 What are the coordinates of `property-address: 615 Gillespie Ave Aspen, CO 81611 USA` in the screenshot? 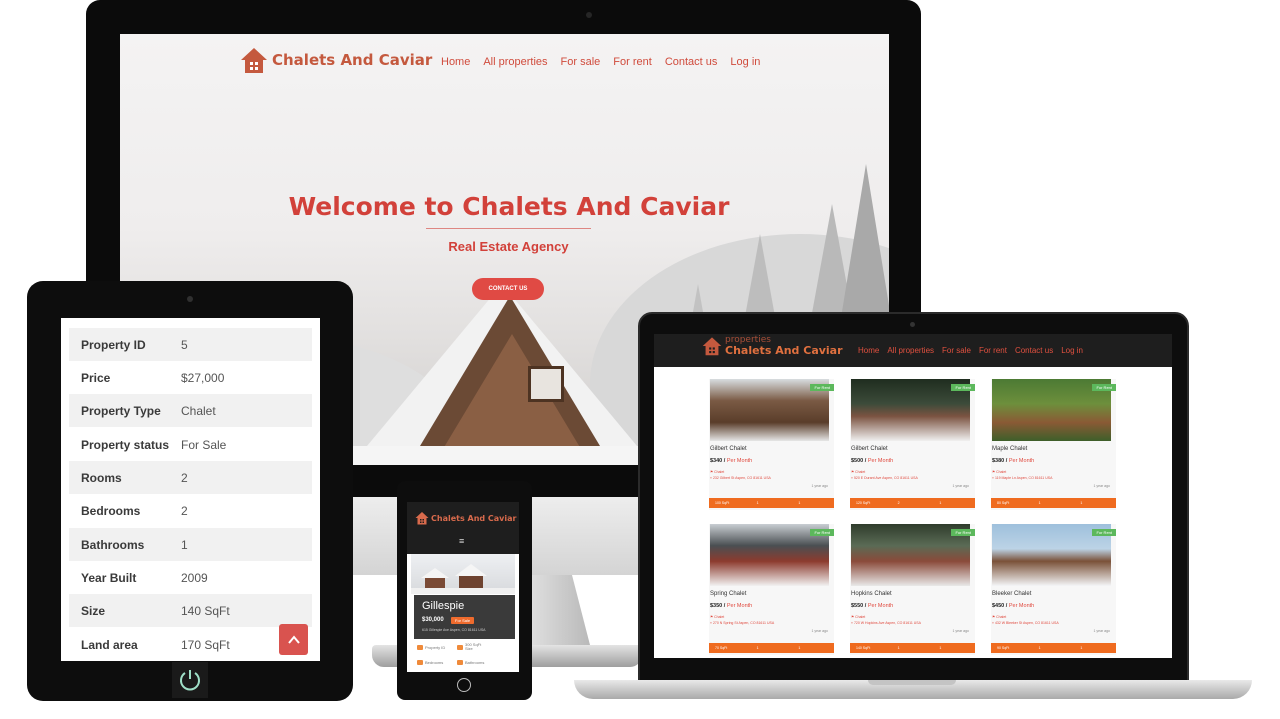 It's located at (454, 630).